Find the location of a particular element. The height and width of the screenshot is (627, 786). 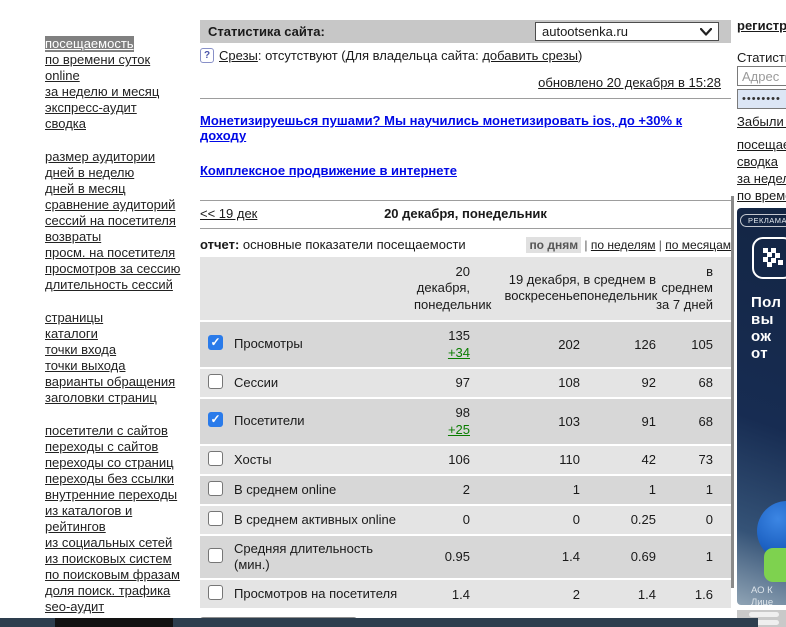

sidebar-item: посетители с сайтов is located at coordinates (106, 431).